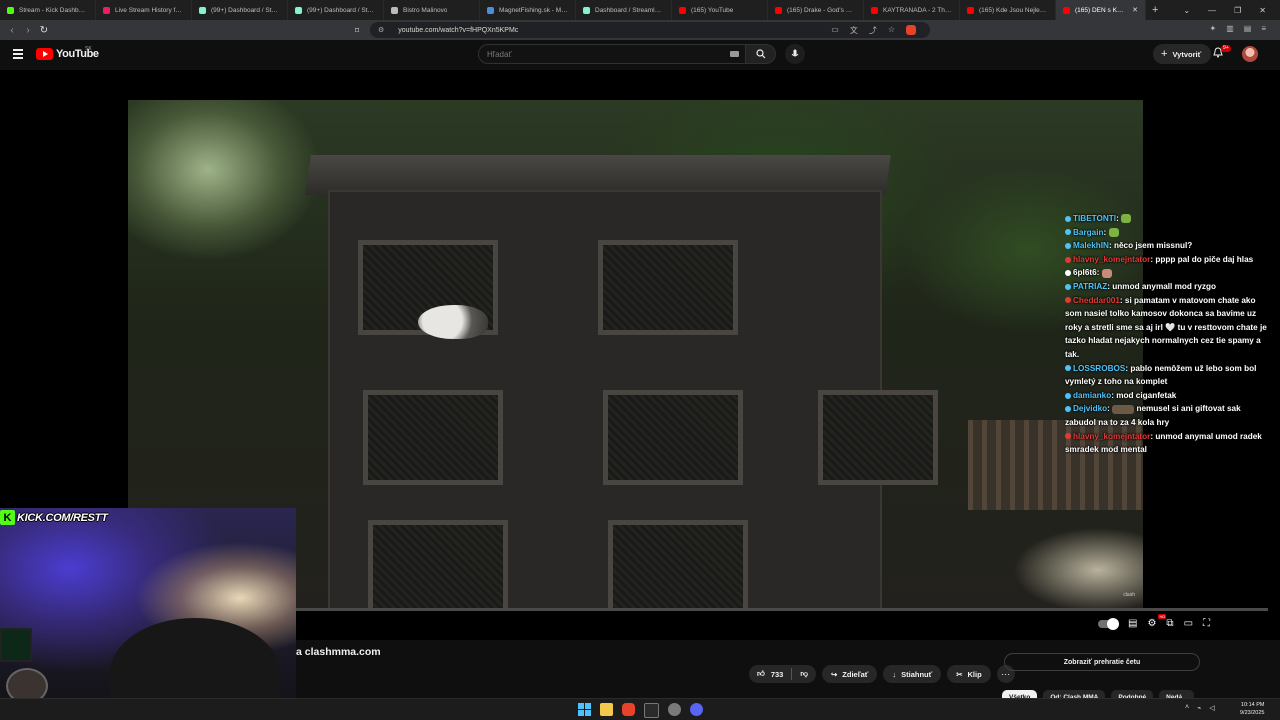 This screenshot has height=720, width=1280. Describe the element at coordinates (1199, 708) in the screenshot. I see `network-icon: ⌁` at that location.